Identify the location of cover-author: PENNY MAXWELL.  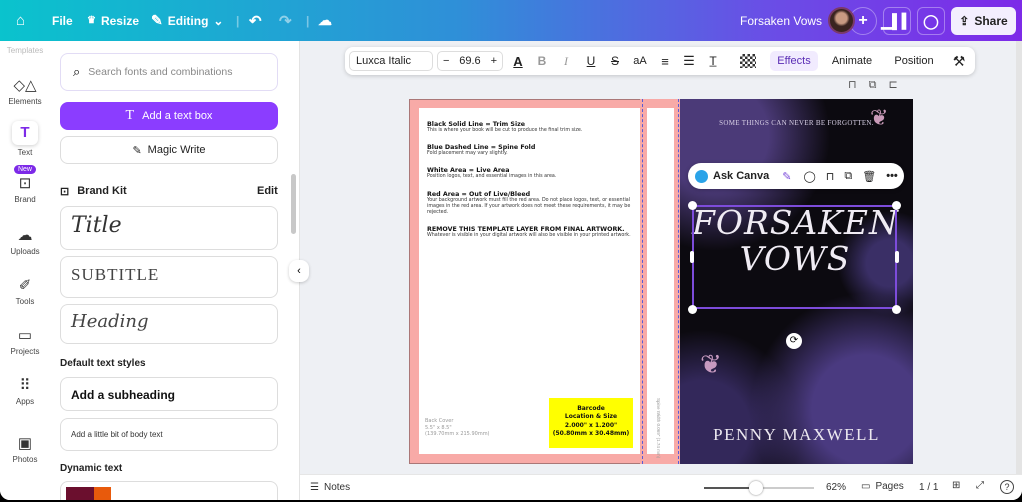
(796, 435).